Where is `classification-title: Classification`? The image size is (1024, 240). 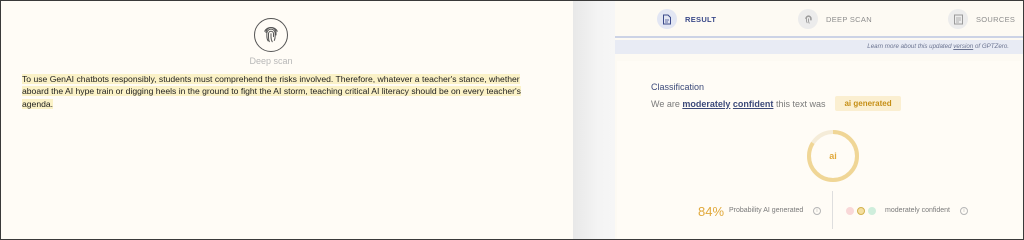 classification-title: Classification is located at coordinates (678, 87).